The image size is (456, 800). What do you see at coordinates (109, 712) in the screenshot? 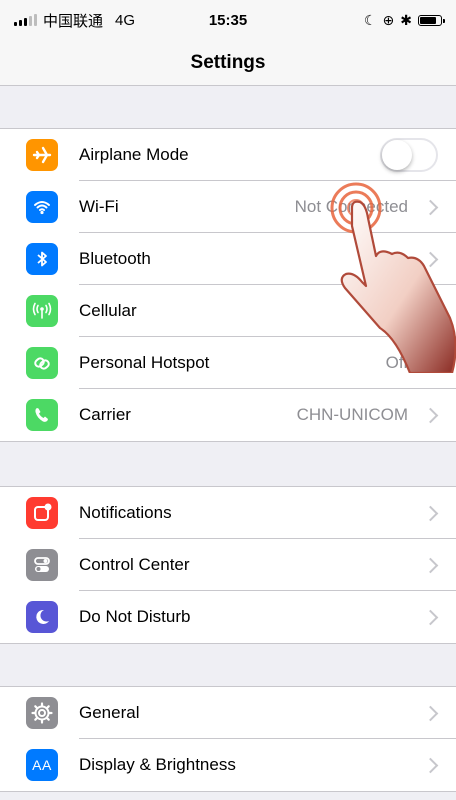
I see `row-label: General` at bounding box center [109, 712].